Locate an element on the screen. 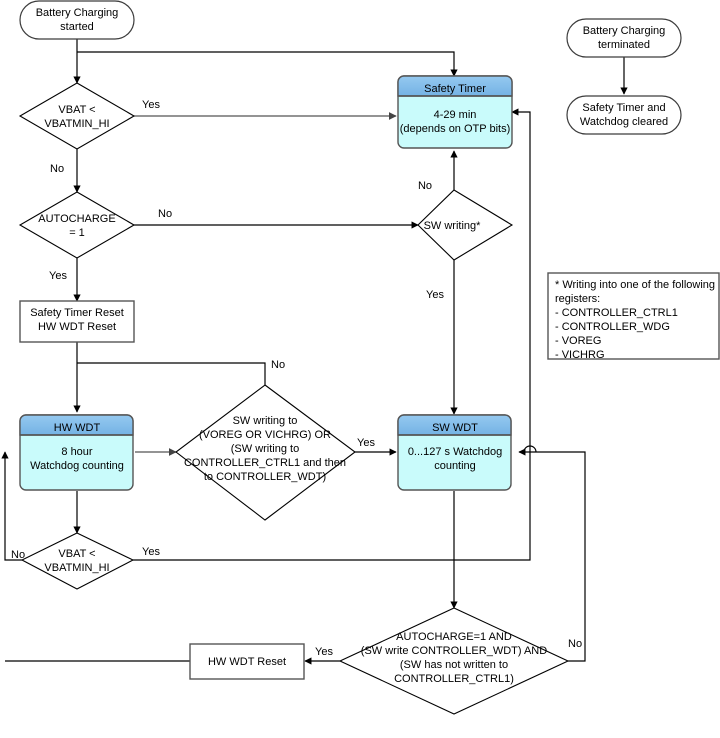 The image size is (720, 738). sw-wdt-header-label: SW WDT is located at coordinates (455, 428).